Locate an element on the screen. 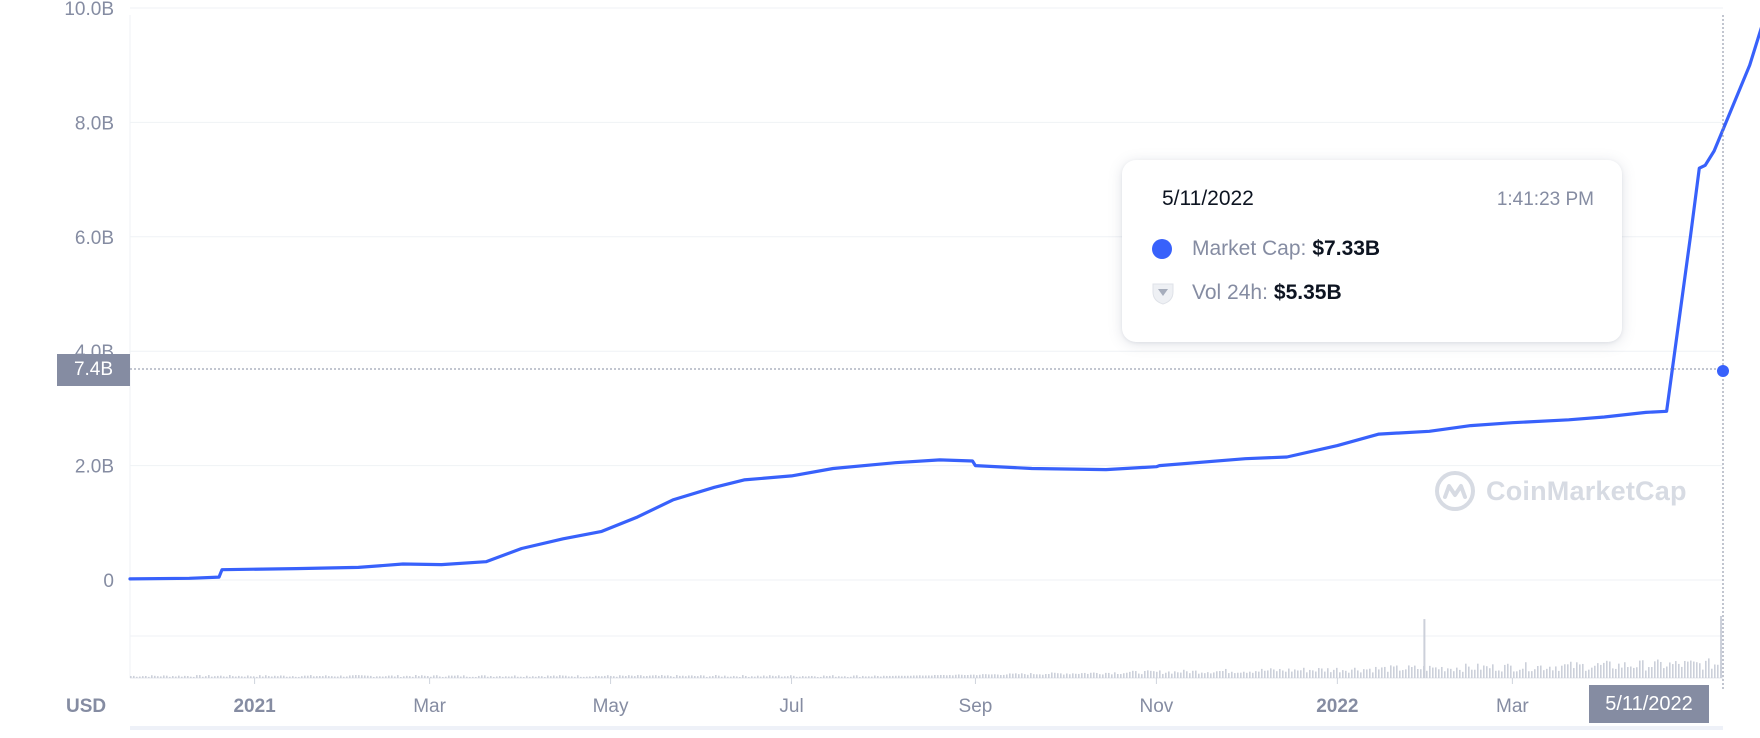  currency-label: USD is located at coordinates (86, 706).